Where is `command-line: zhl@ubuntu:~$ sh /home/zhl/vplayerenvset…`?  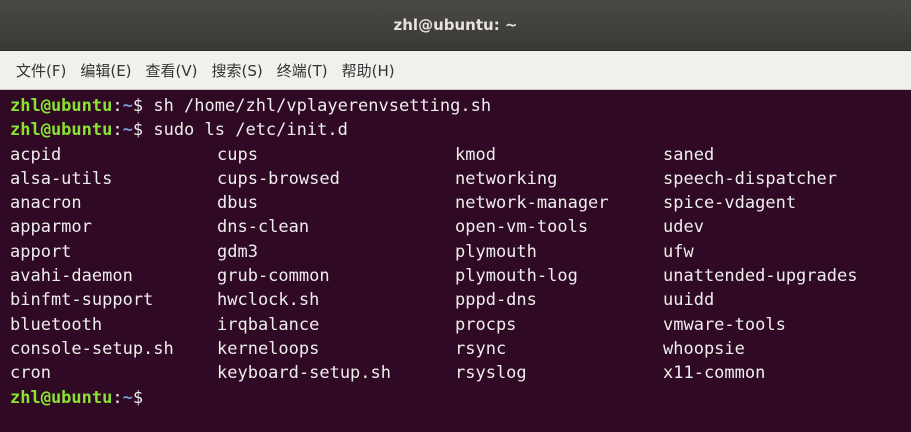 command-line: zhl@ubuntu:~$ sh /home/zhl/vplayerenvset… is located at coordinates (455, 106).